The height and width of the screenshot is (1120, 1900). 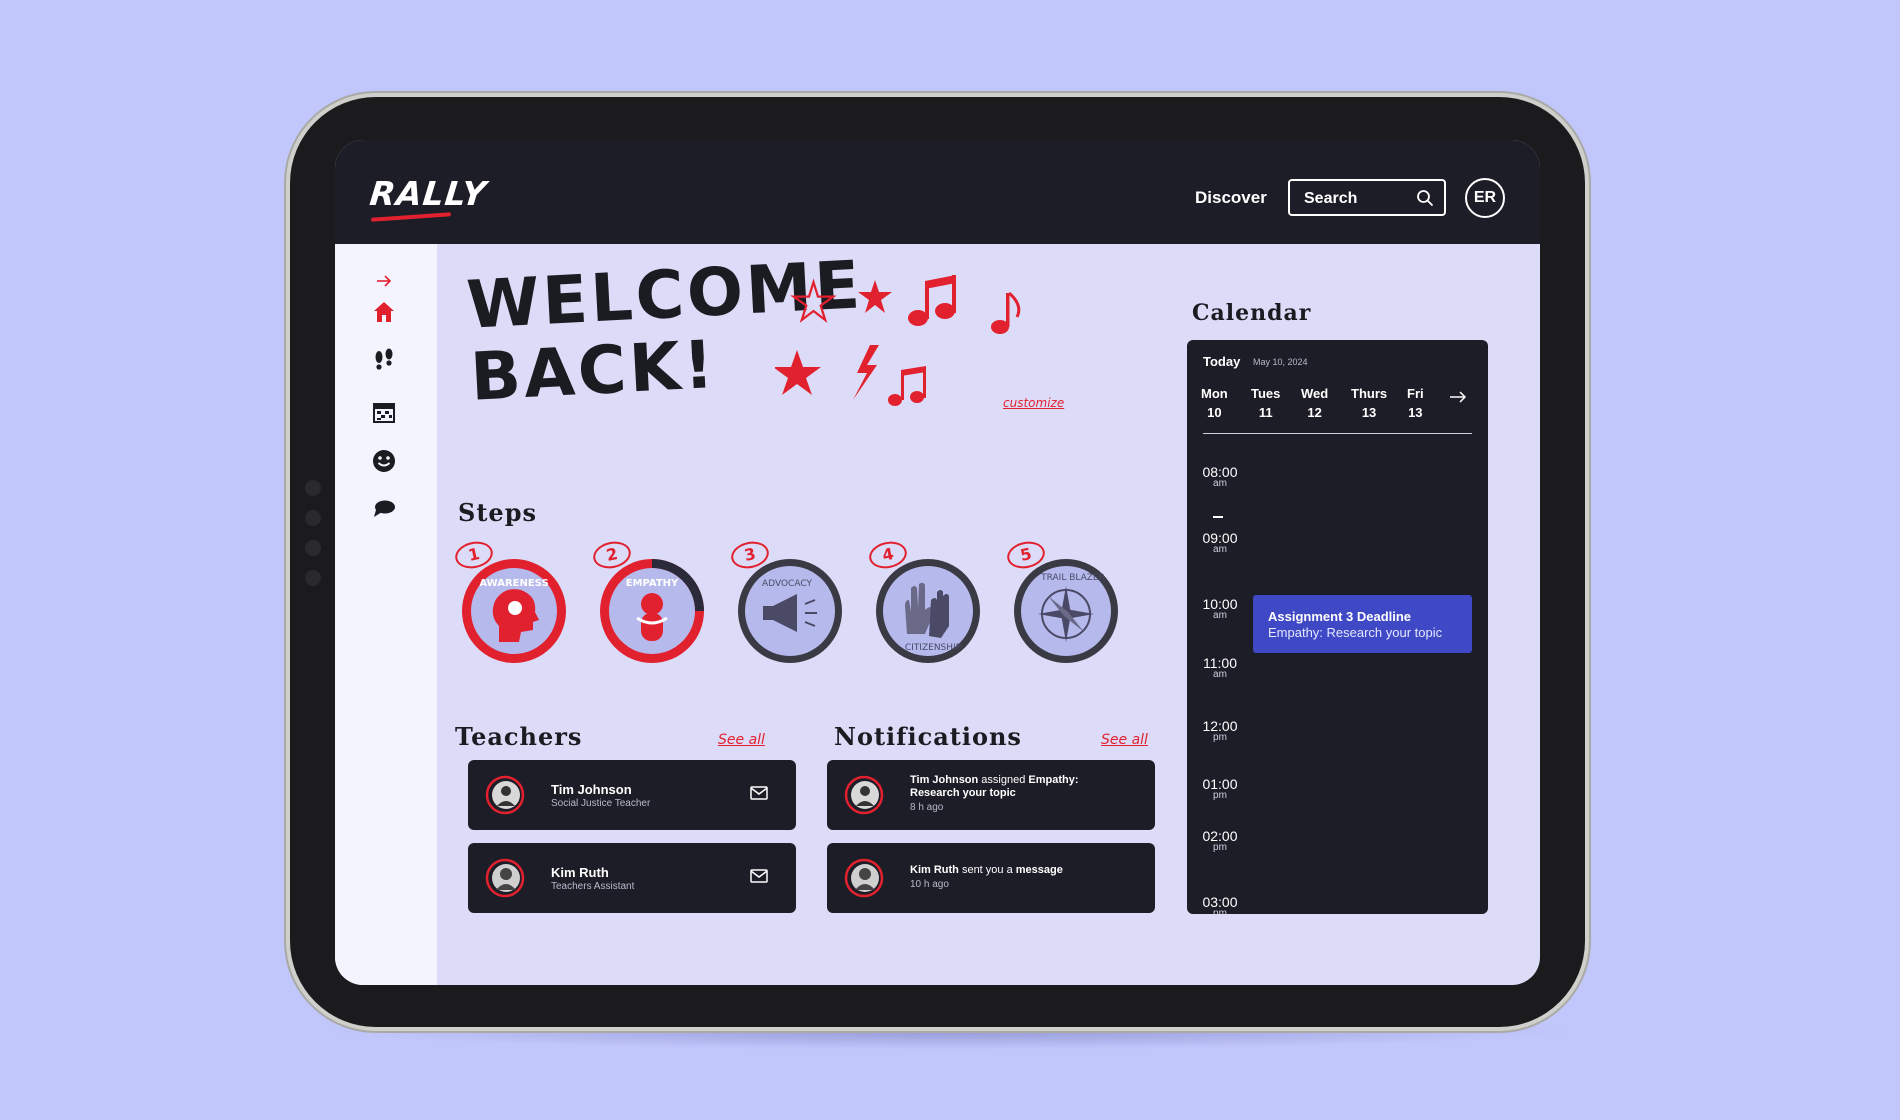 What do you see at coordinates (741, 740) in the screenshot?
I see `teachers-see-all-link: See all` at bounding box center [741, 740].